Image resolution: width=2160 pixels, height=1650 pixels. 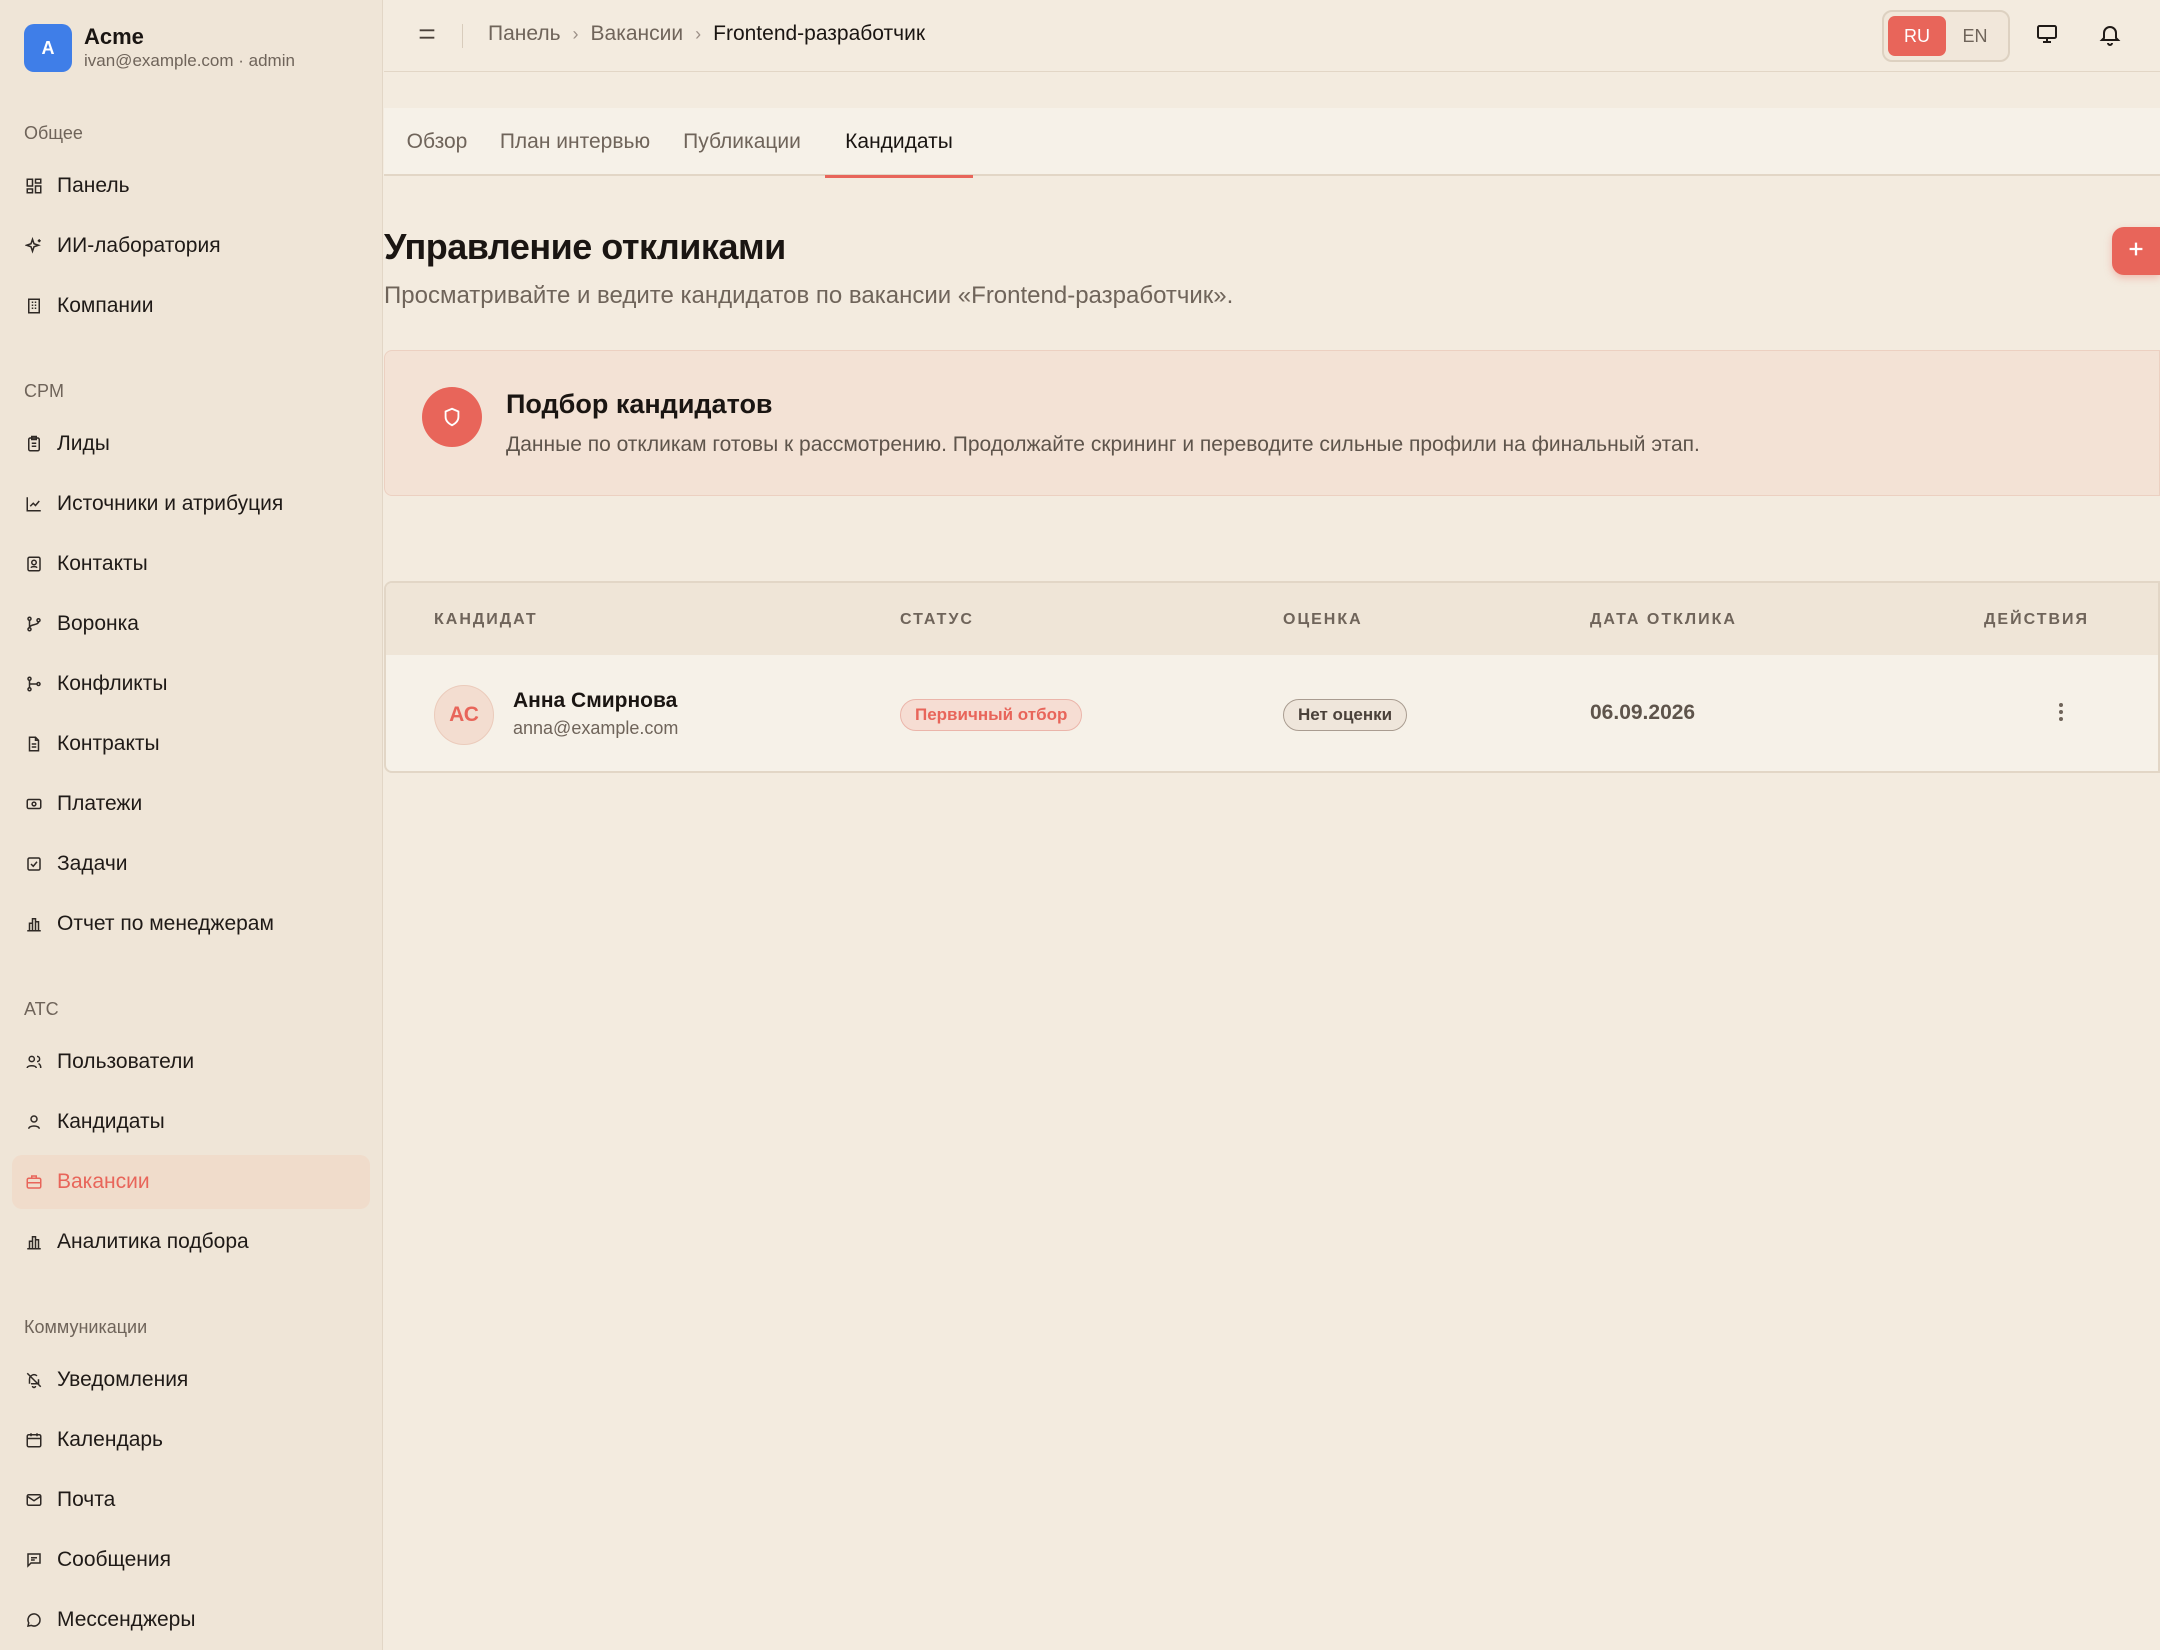 What do you see at coordinates (1345, 715) in the screenshot?
I see `score-badge: Нет оценки` at bounding box center [1345, 715].